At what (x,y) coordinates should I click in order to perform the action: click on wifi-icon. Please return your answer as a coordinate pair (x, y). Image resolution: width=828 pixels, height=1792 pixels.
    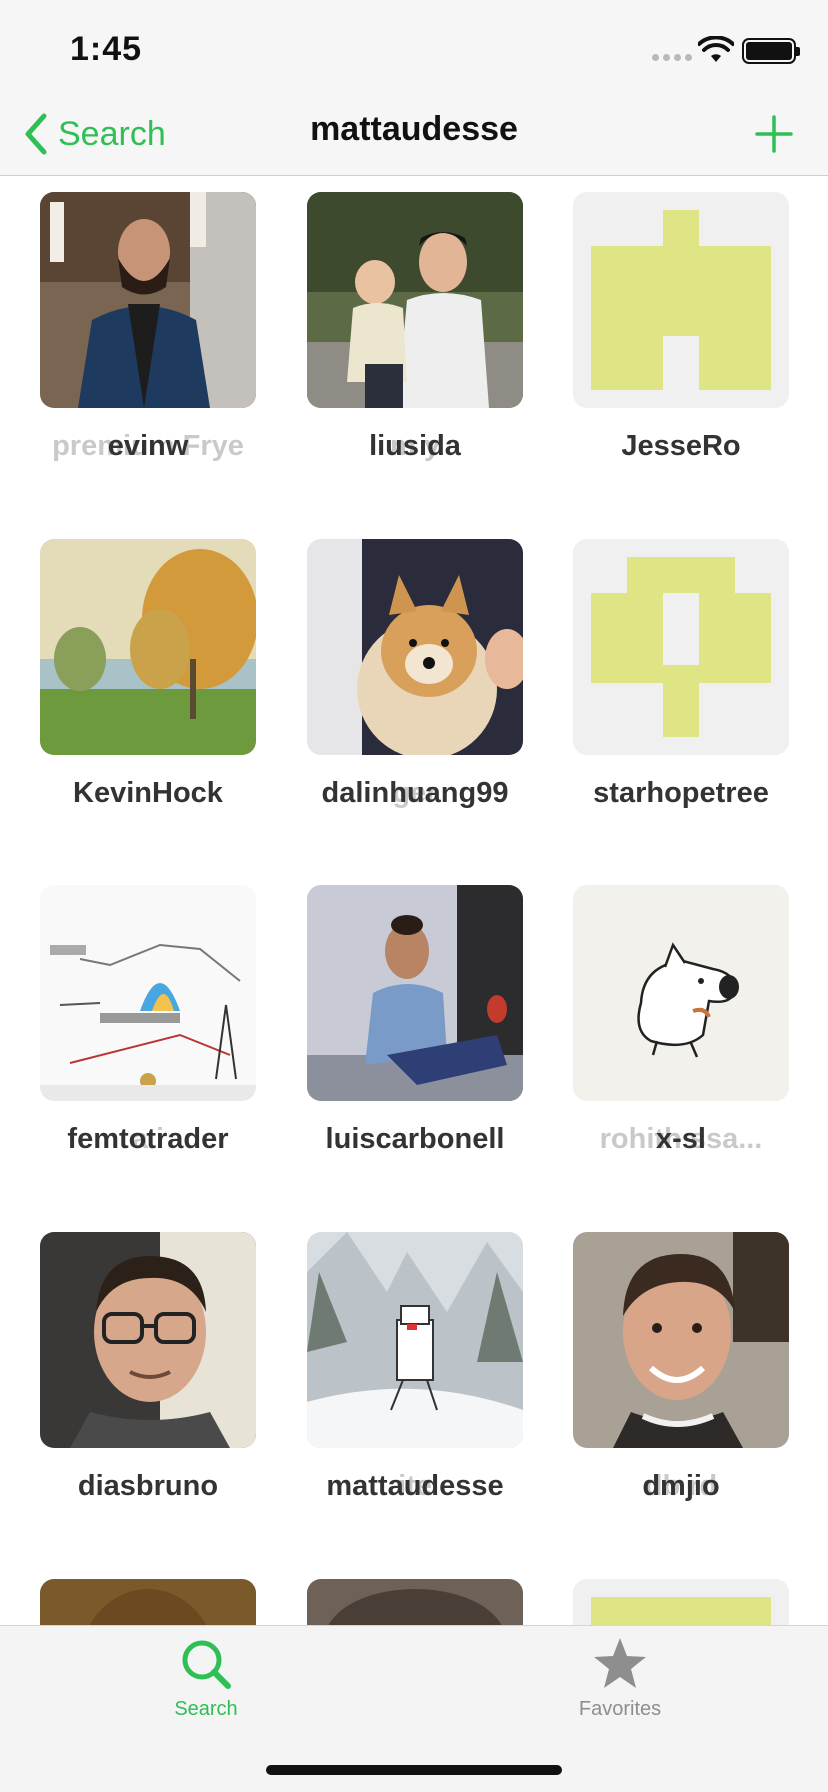
    Looking at the image, I should click on (716, 49).